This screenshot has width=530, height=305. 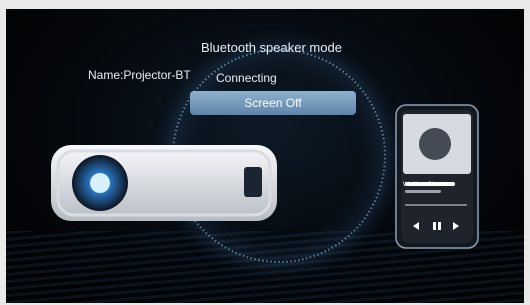 I want to click on device-name-label: Name:Projector-BT, so click(x=139, y=75).